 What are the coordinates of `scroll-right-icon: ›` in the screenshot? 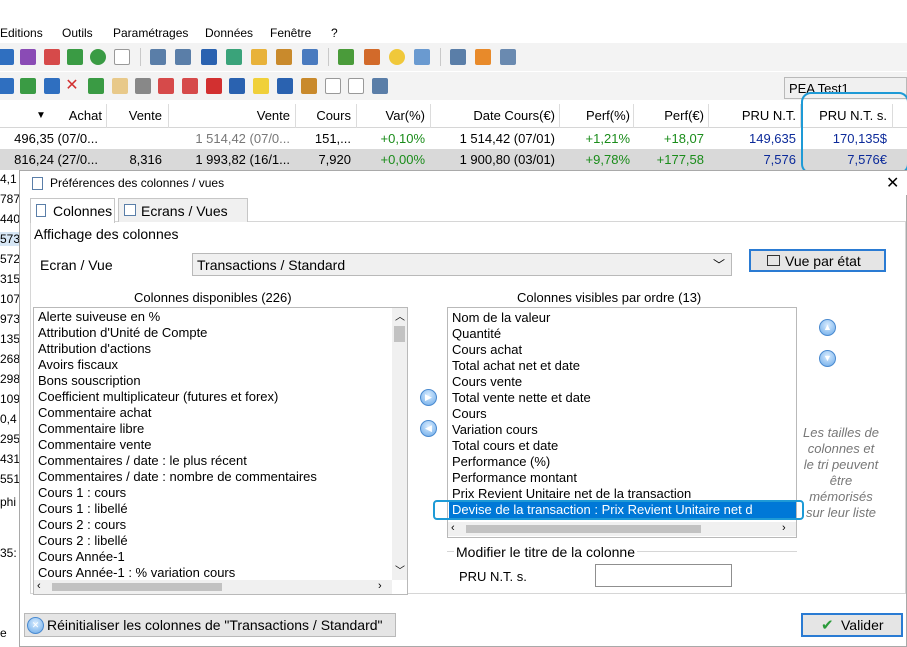 It's located at (784, 528).